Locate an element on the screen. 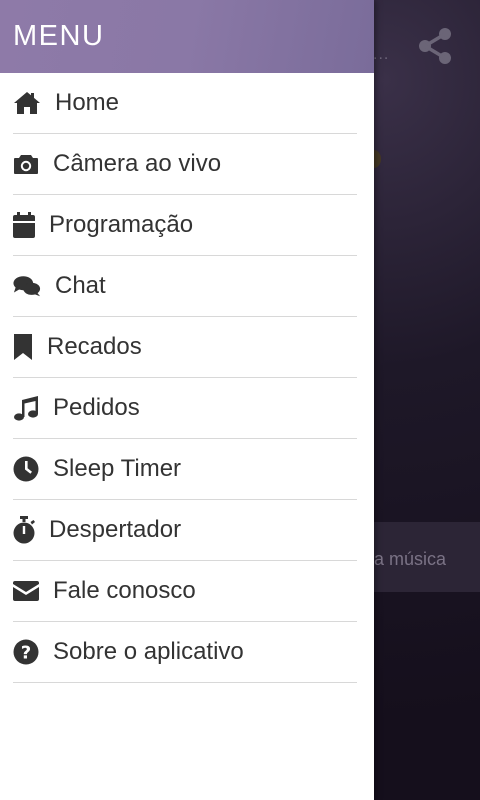 This screenshot has height=800, width=480. menu-label: Pedidos is located at coordinates (96, 407).